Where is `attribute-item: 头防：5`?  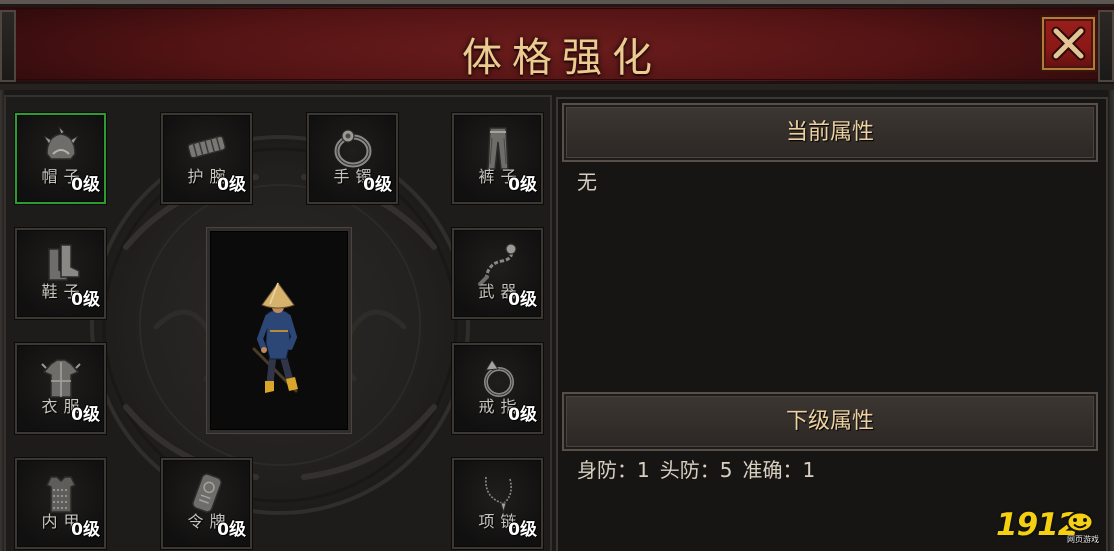 attribute-item: 头防：5 is located at coordinates (696, 470).